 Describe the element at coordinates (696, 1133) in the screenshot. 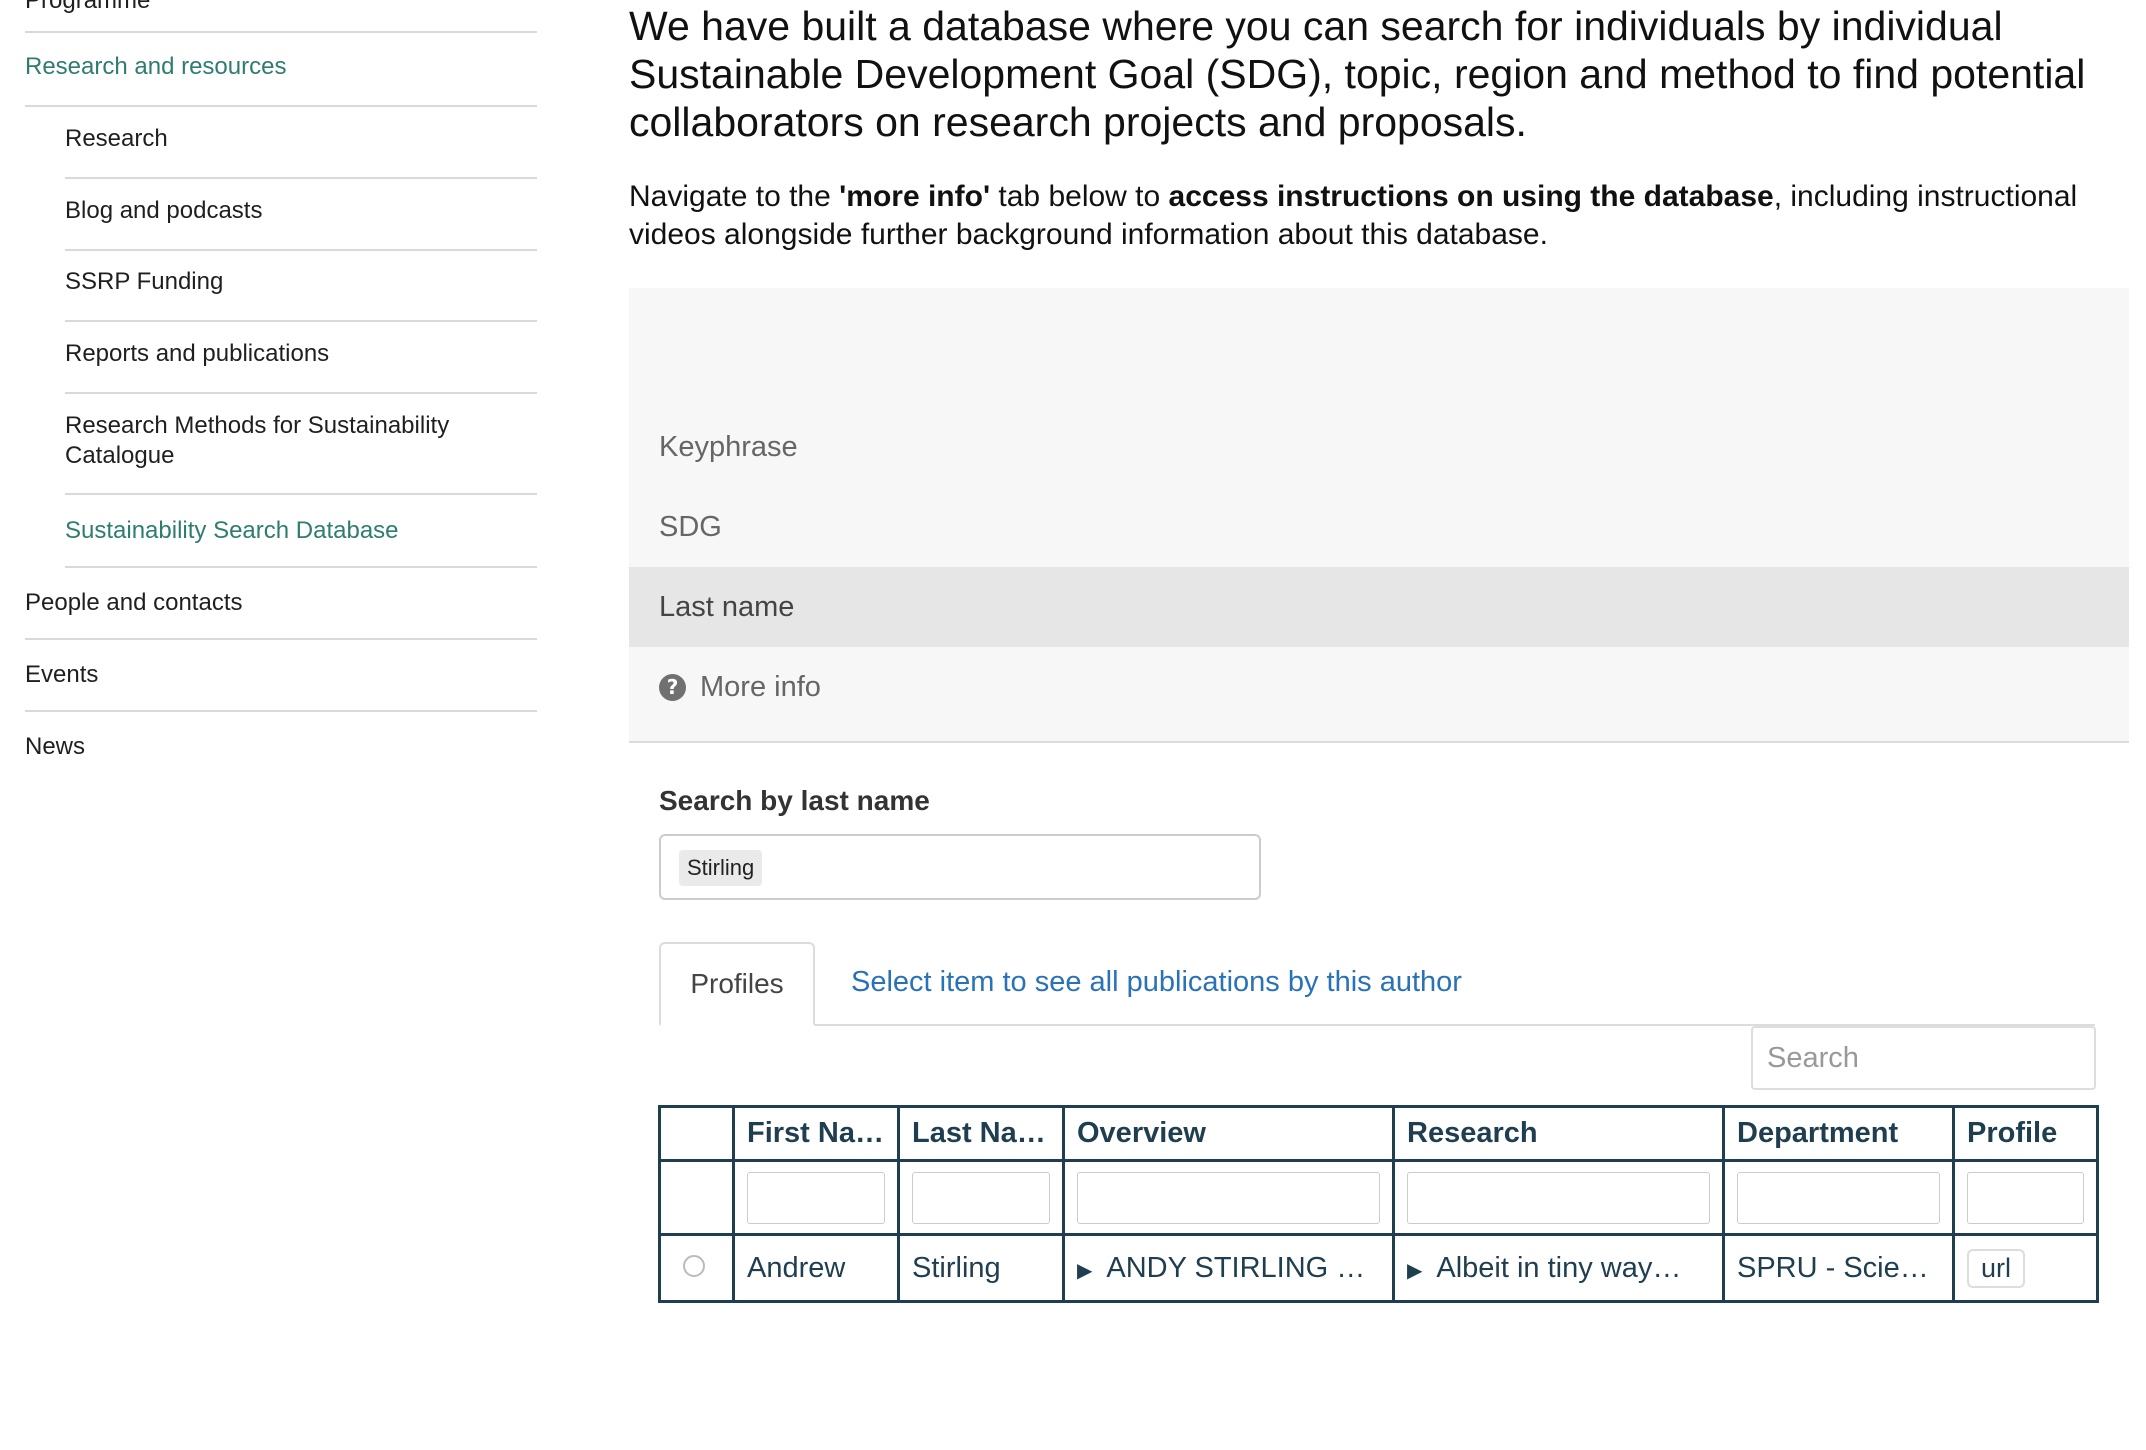

I see `column-header-select` at that location.